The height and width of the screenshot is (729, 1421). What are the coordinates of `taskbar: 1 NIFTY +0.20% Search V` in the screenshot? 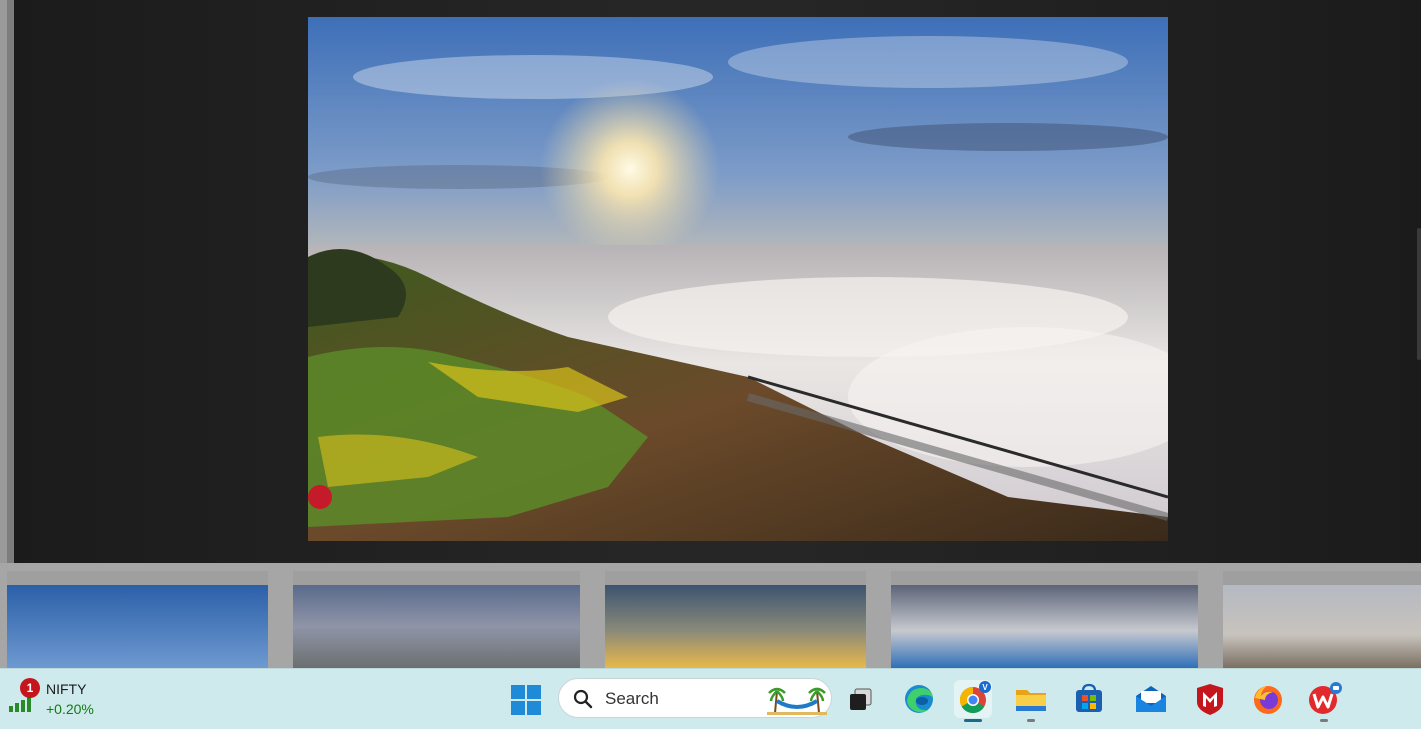 It's located at (710, 698).